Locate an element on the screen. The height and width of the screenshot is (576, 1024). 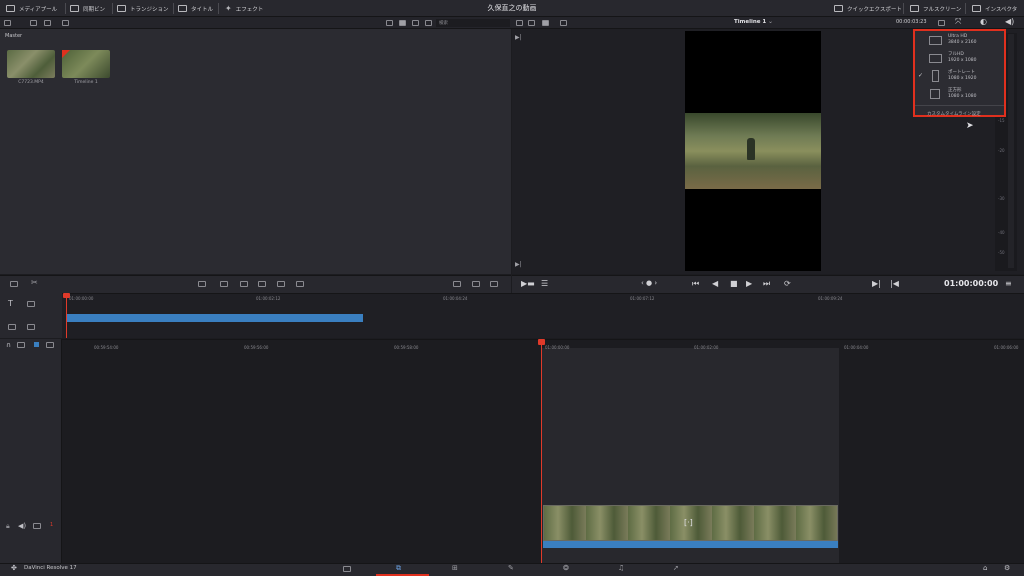
menu-icon: ≡ is located at coordinates (1008, 283).